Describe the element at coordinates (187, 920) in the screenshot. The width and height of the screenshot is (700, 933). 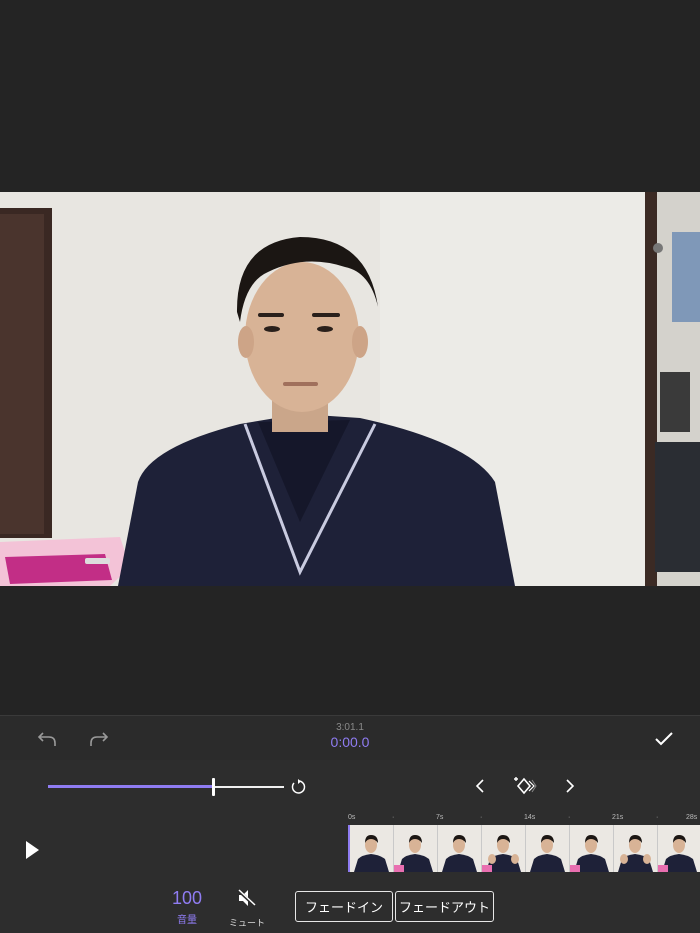
I see `volume-label: 音量` at that location.